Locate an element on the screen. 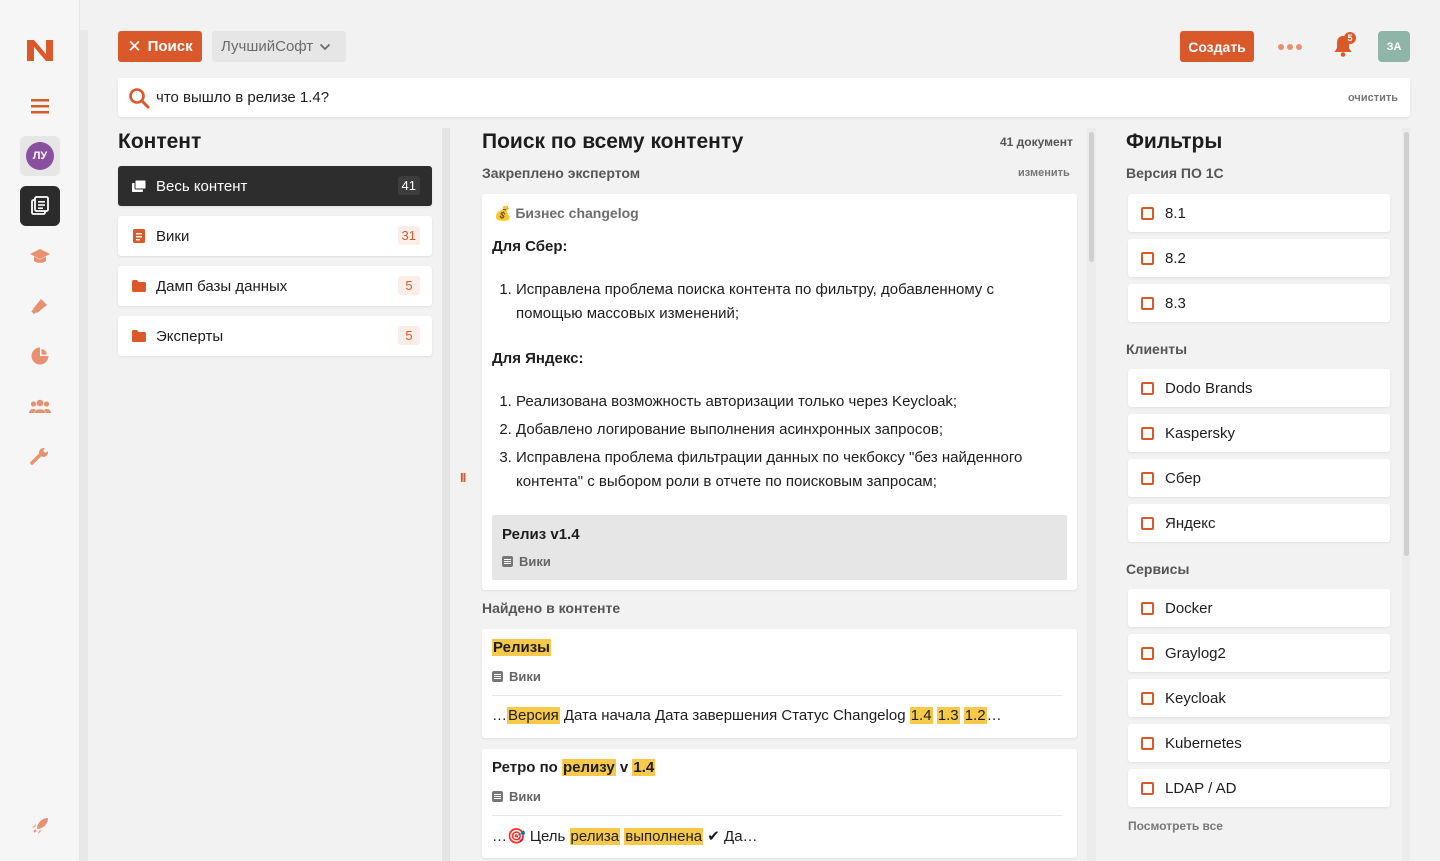 This screenshot has height=861, width=1440. notification-badge: 5 is located at coordinates (1350, 38).